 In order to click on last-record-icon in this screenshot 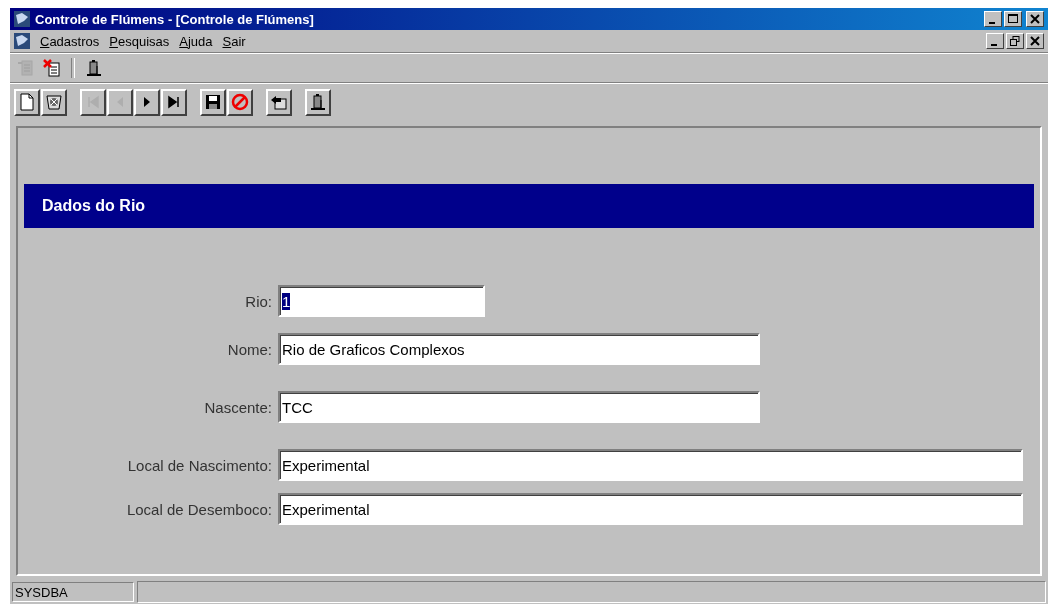, I will do `click(174, 102)`.